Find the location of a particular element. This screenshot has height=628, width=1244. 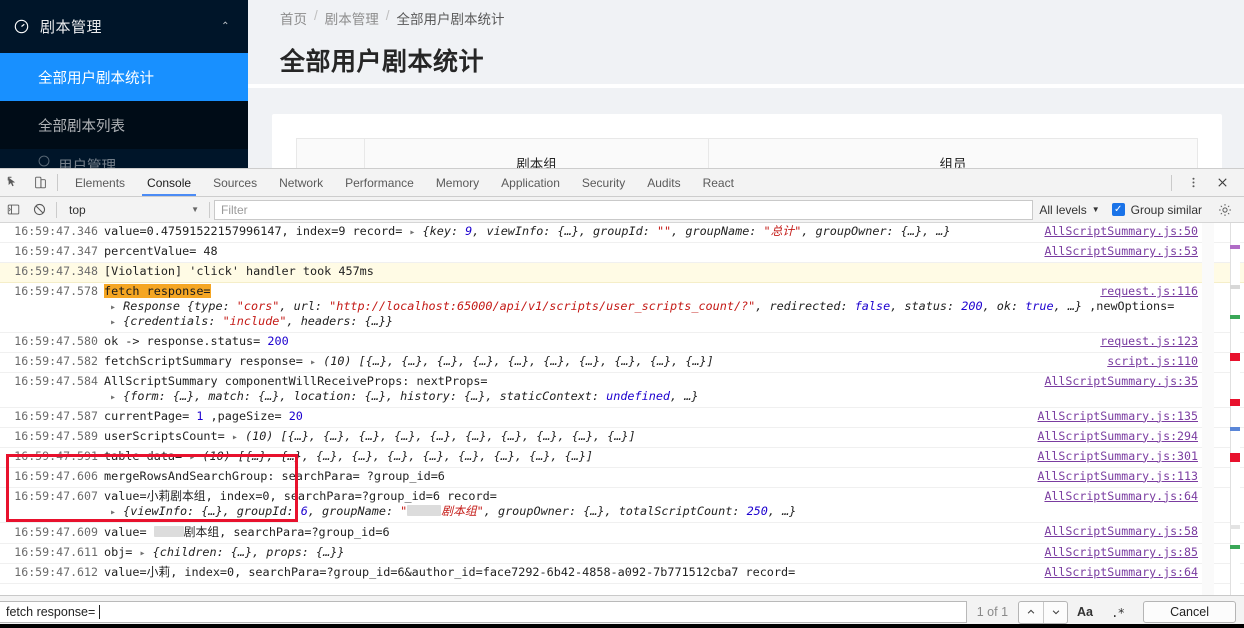

tab-security: Security is located at coordinates (603, 182).